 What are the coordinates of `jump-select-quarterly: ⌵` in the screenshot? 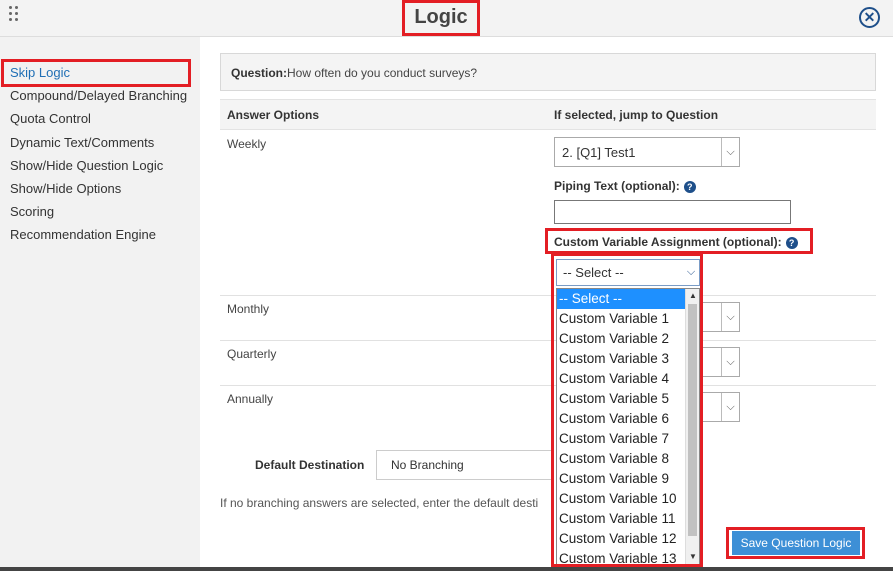 It's located at (720, 362).